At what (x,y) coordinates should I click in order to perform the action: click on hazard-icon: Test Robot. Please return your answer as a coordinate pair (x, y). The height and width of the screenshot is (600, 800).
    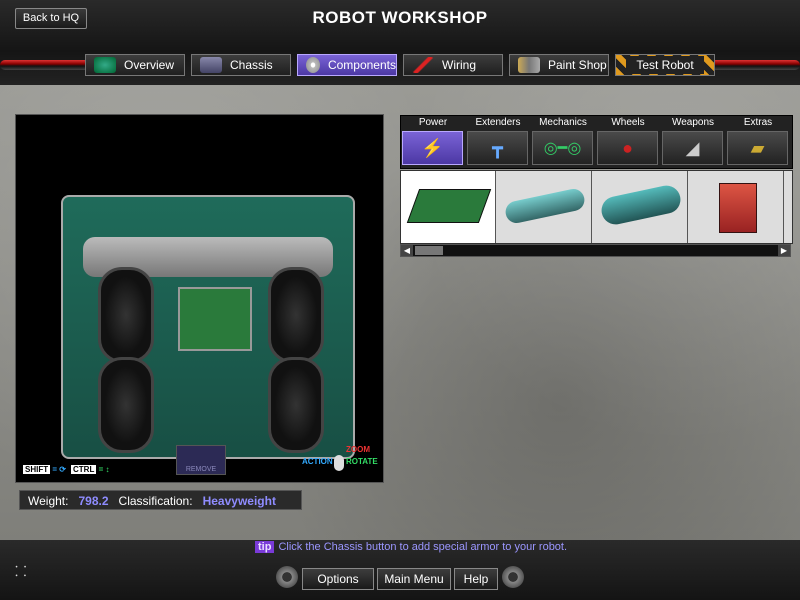
    Looking at the image, I should click on (665, 65).